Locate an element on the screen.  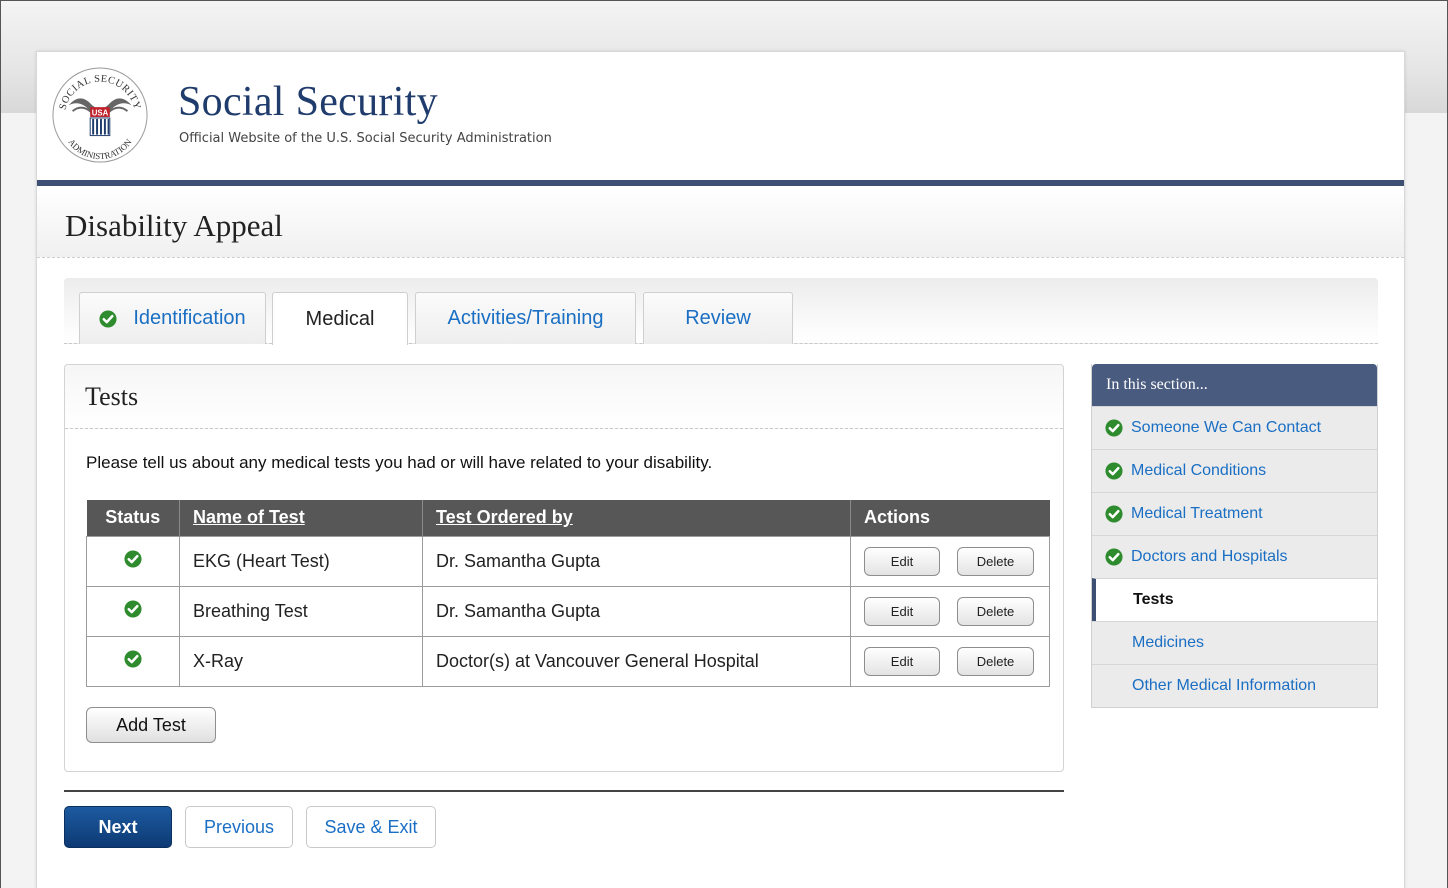
sidenav-item-tests: Tests is located at coordinates (1234, 599).